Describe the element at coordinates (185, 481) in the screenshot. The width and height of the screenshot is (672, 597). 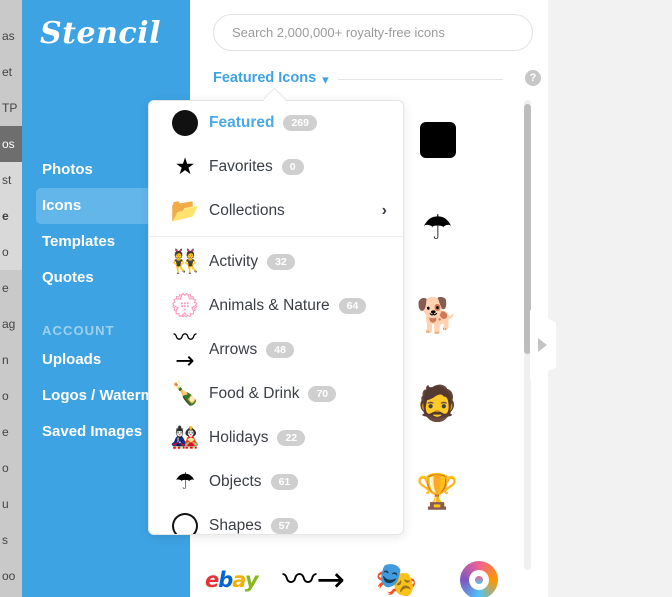
I see `umbrella-icon: ☂` at that location.